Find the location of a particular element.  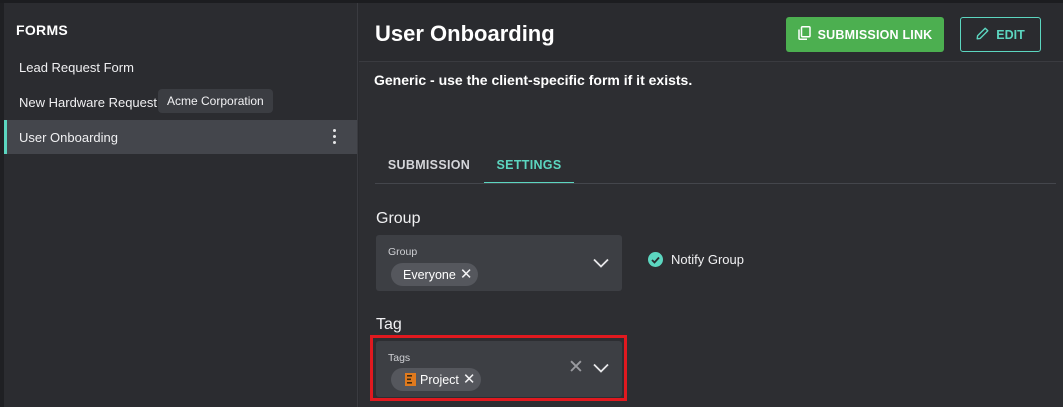

tooltip: Acme Corporation is located at coordinates (215, 101).